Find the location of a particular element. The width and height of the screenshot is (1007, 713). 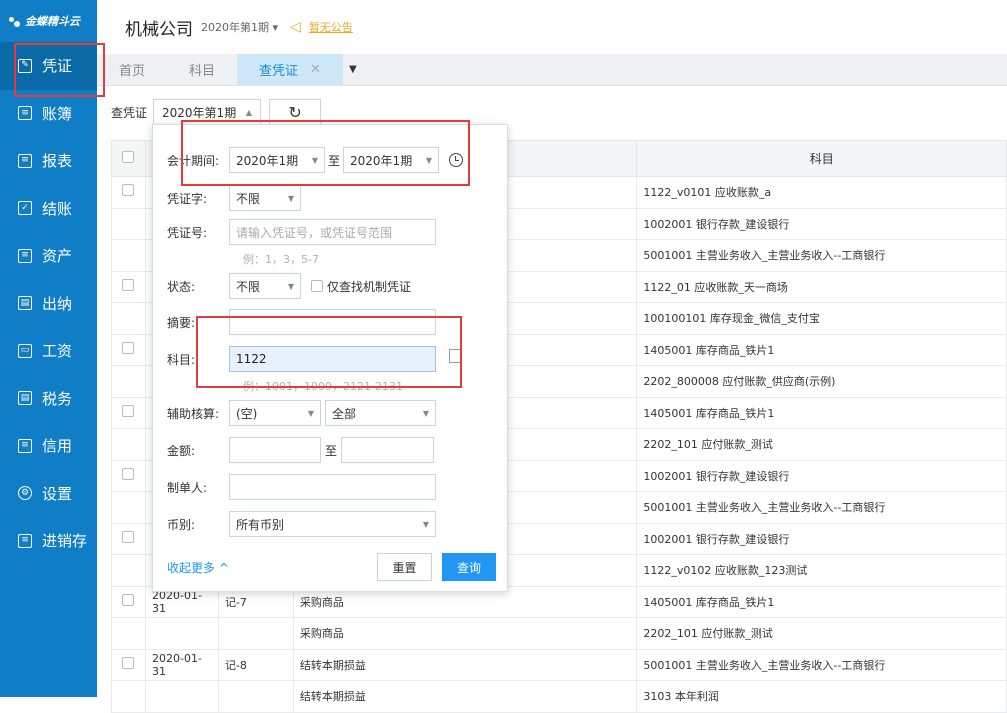

chevron-down-icon: ▼ is located at coordinates (429, 160).